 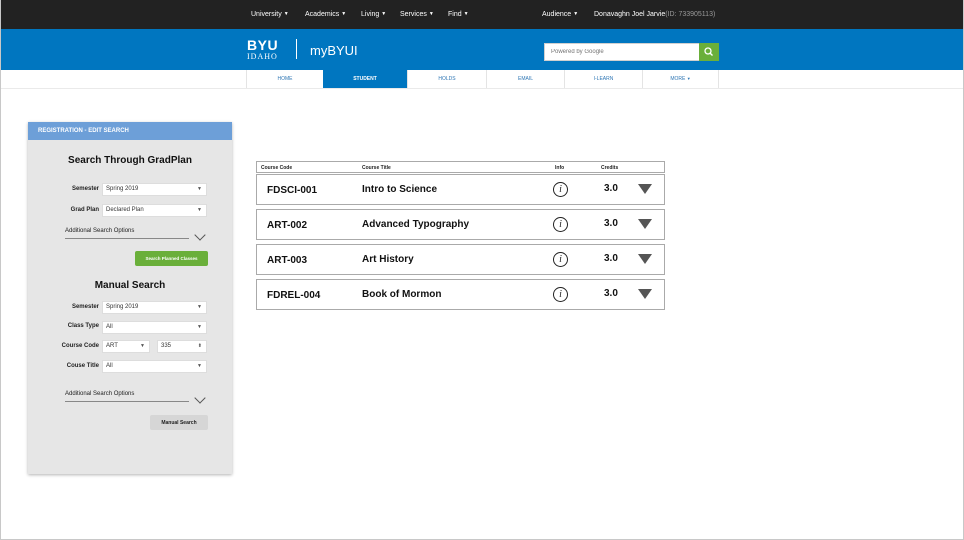 I want to click on select-value: Declared Plan, so click(x=125, y=210).